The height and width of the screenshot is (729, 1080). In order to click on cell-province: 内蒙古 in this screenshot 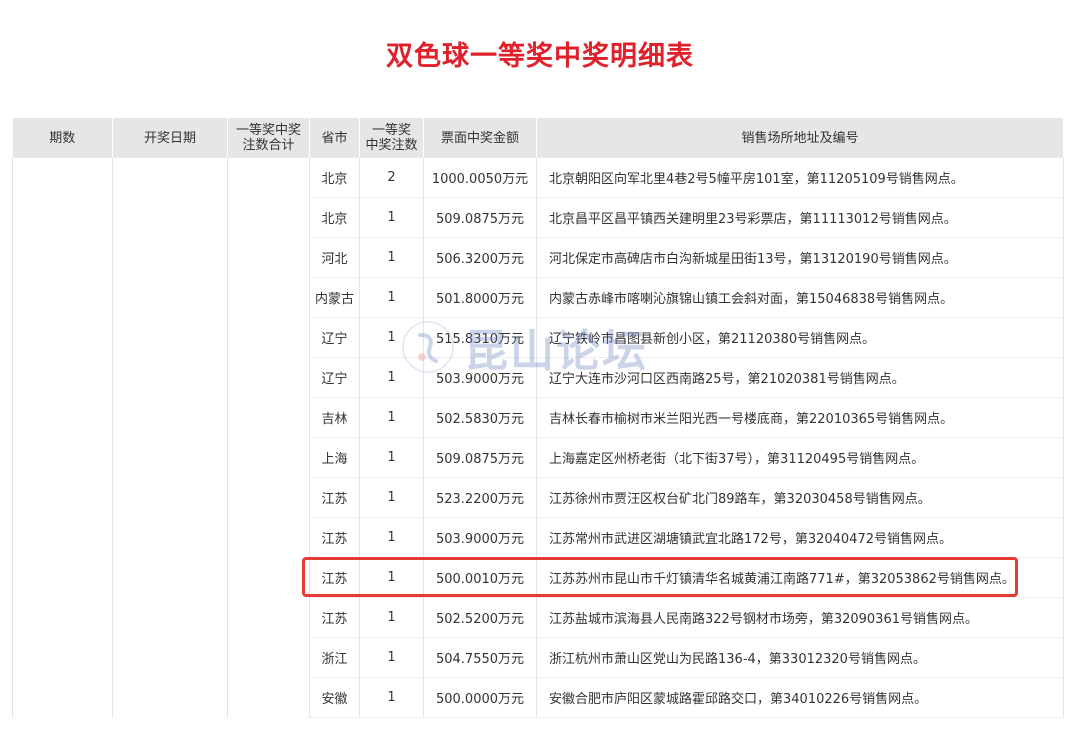, I will do `click(334, 297)`.